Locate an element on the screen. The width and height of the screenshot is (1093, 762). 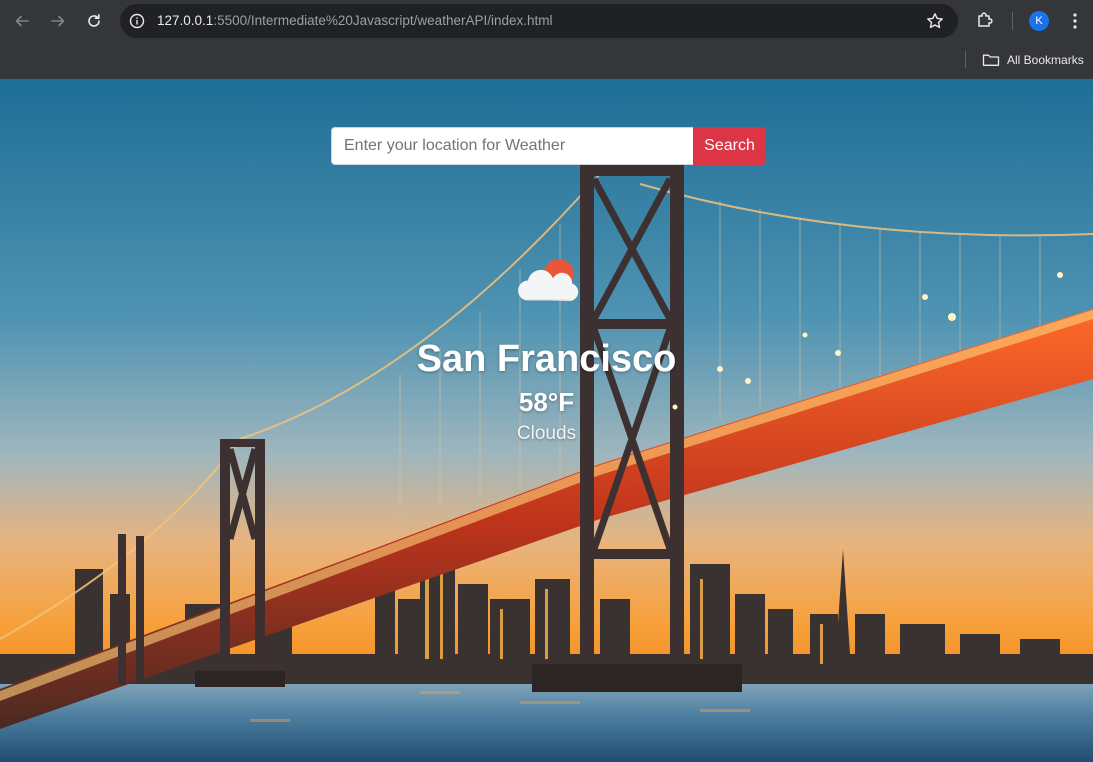
reload-icon is located at coordinates (94, 20).